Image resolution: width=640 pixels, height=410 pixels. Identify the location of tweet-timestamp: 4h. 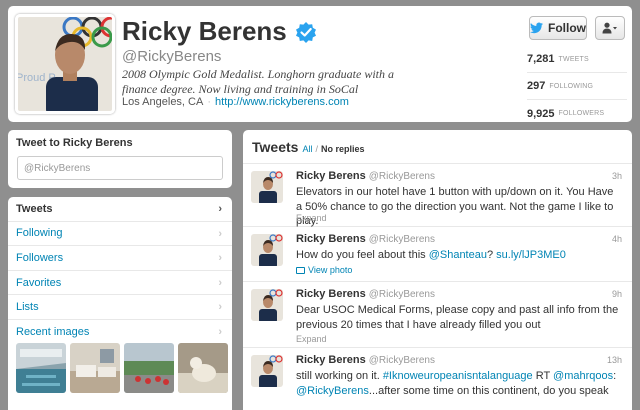
(617, 239).